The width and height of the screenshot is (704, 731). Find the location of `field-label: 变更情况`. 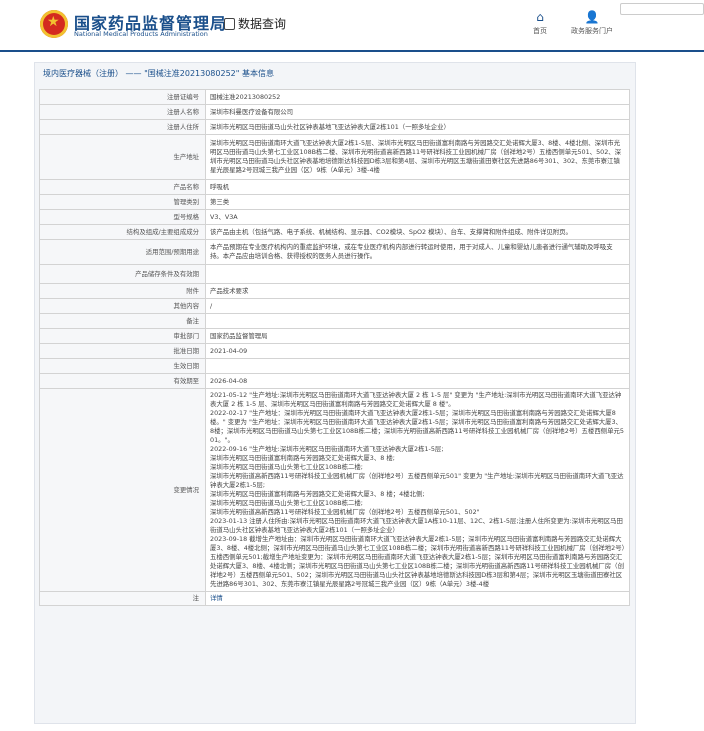

field-label: 变更情况 is located at coordinates (122, 490).